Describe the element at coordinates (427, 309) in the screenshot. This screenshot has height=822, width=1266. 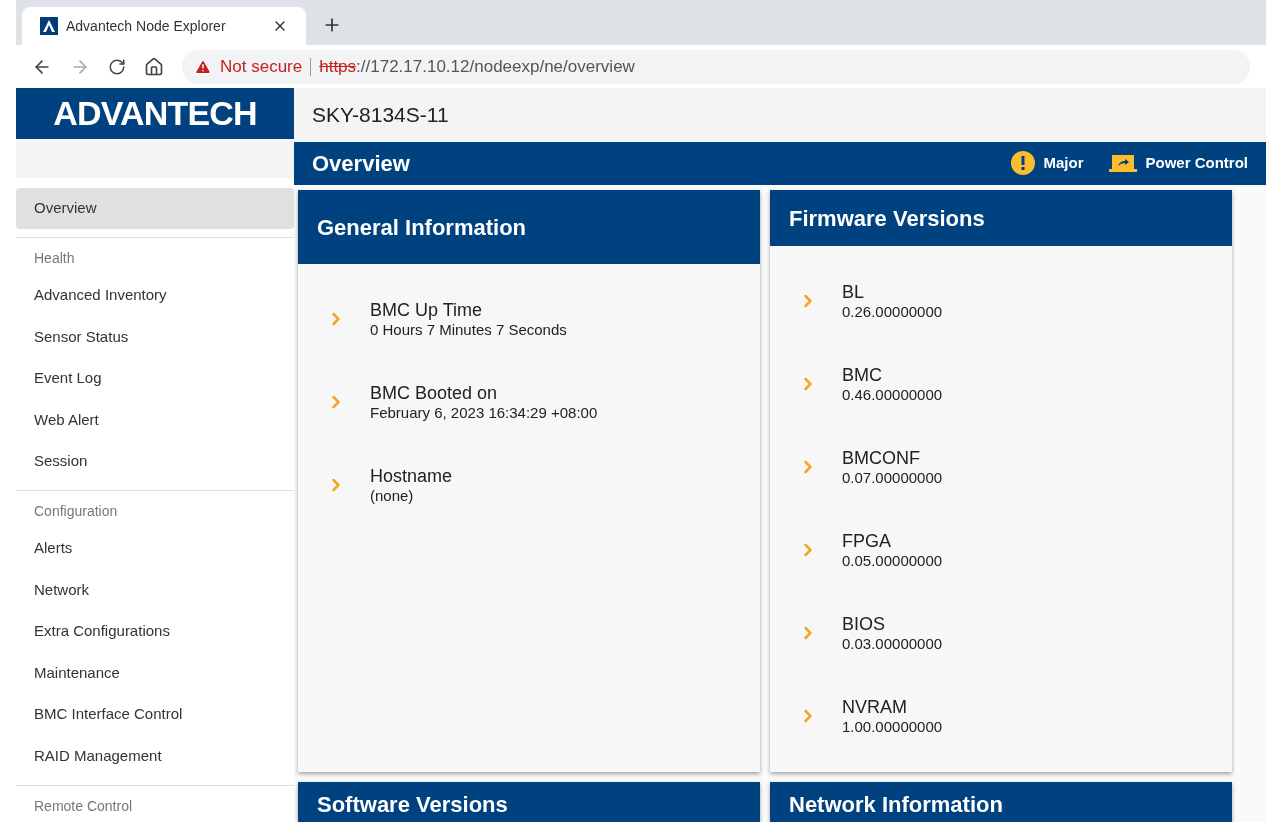
I see `info-label: BMC Up Time` at that location.